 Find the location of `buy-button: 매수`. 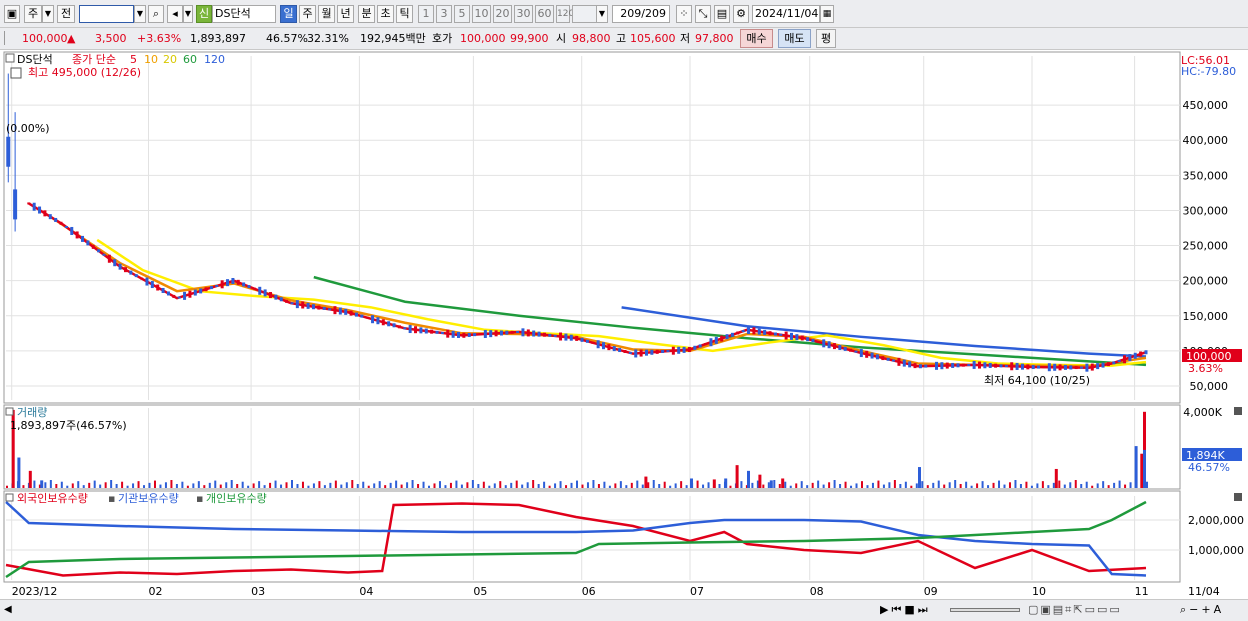

buy-button: 매수 is located at coordinates (756, 38).